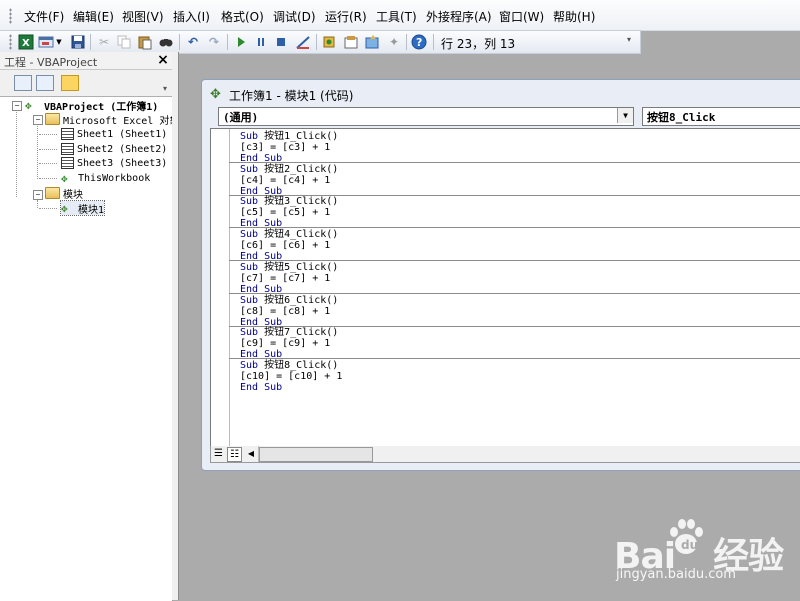 This screenshot has height=601, width=800. I want to click on full-module-view-icon: ☷, so click(234, 454).